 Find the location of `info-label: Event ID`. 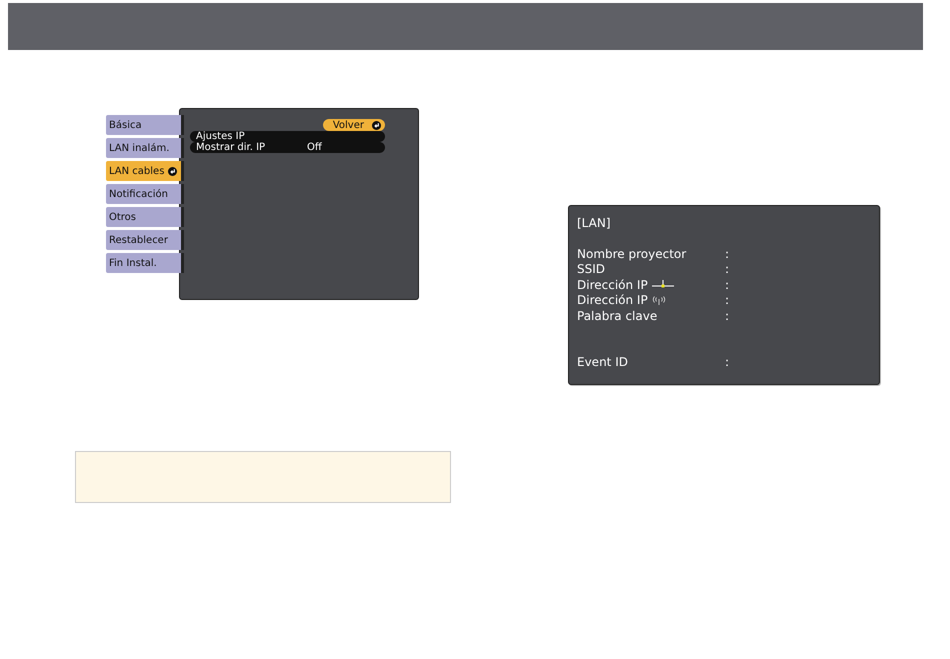

info-label: Event ID is located at coordinates (602, 362).